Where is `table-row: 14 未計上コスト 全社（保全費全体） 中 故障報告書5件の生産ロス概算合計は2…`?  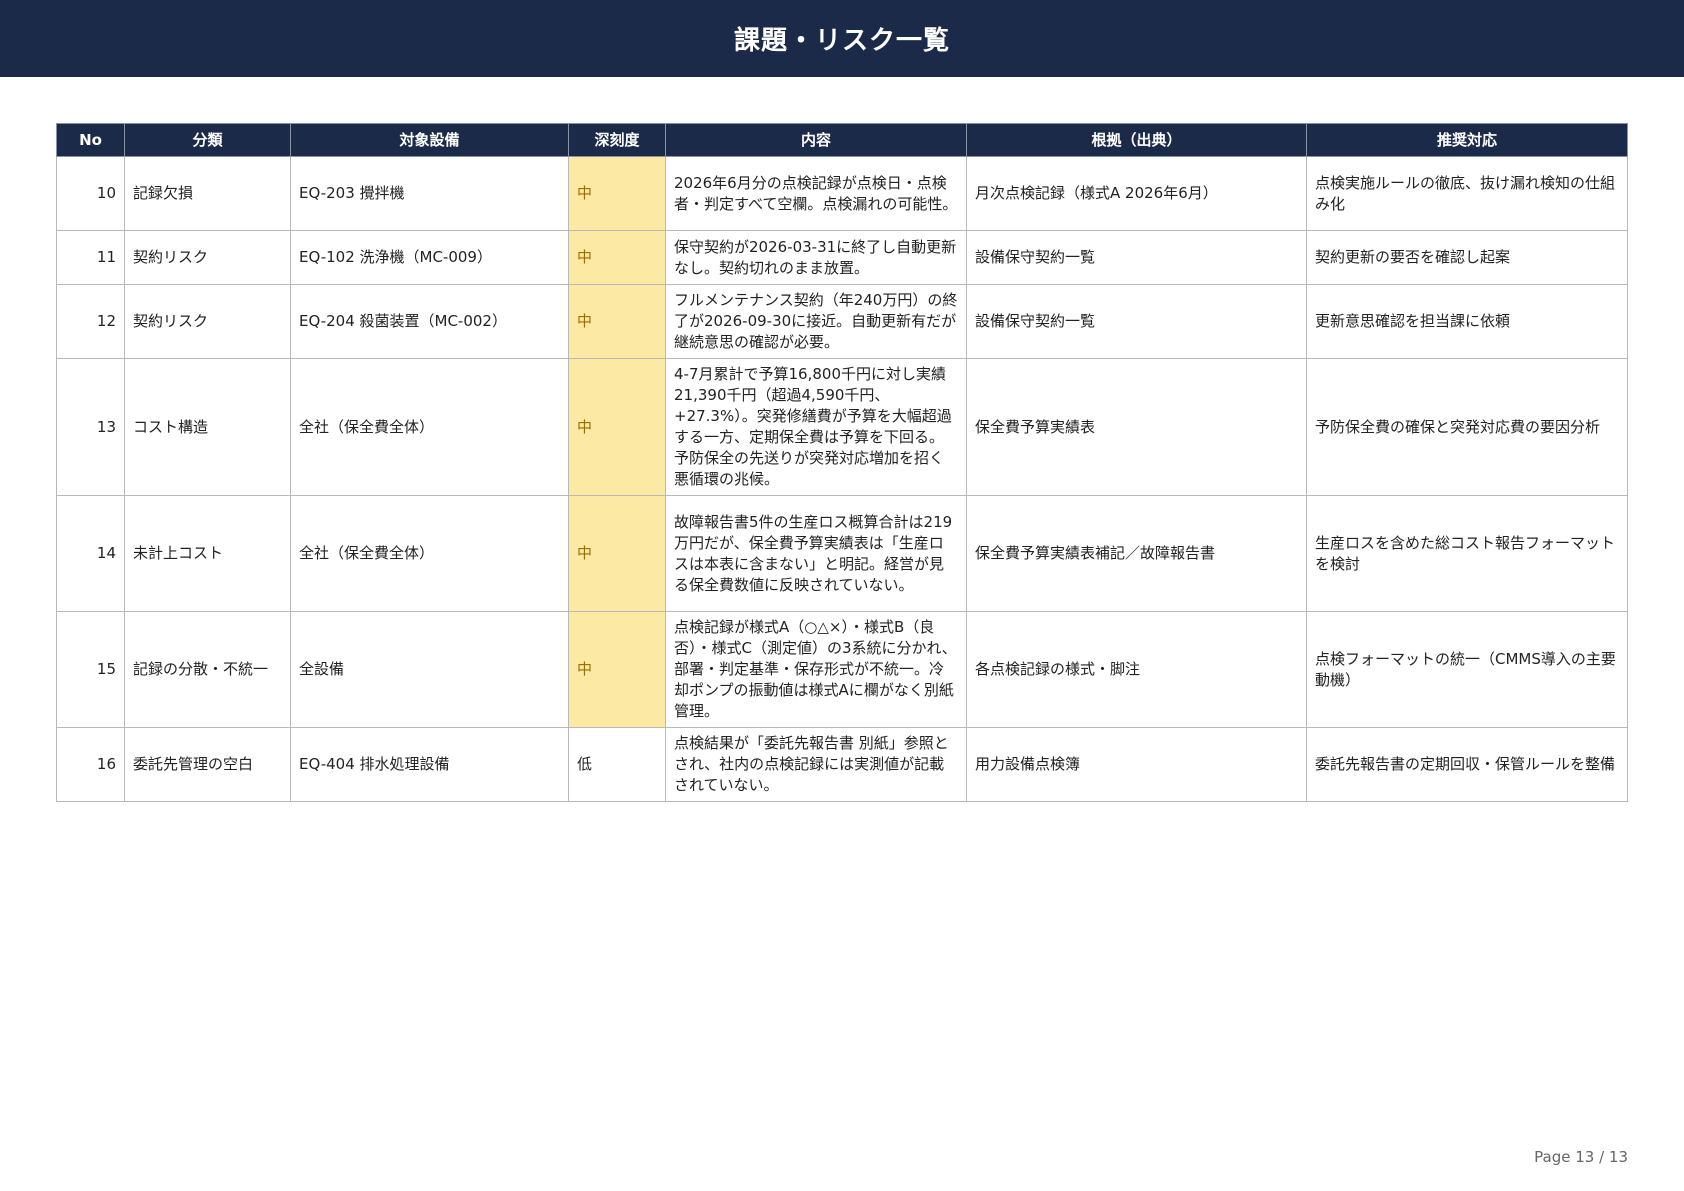
table-row: 14 未計上コスト 全社（保全費全体） 中 故障報告書5件の生産ロス概算合計は2… is located at coordinates (842, 553).